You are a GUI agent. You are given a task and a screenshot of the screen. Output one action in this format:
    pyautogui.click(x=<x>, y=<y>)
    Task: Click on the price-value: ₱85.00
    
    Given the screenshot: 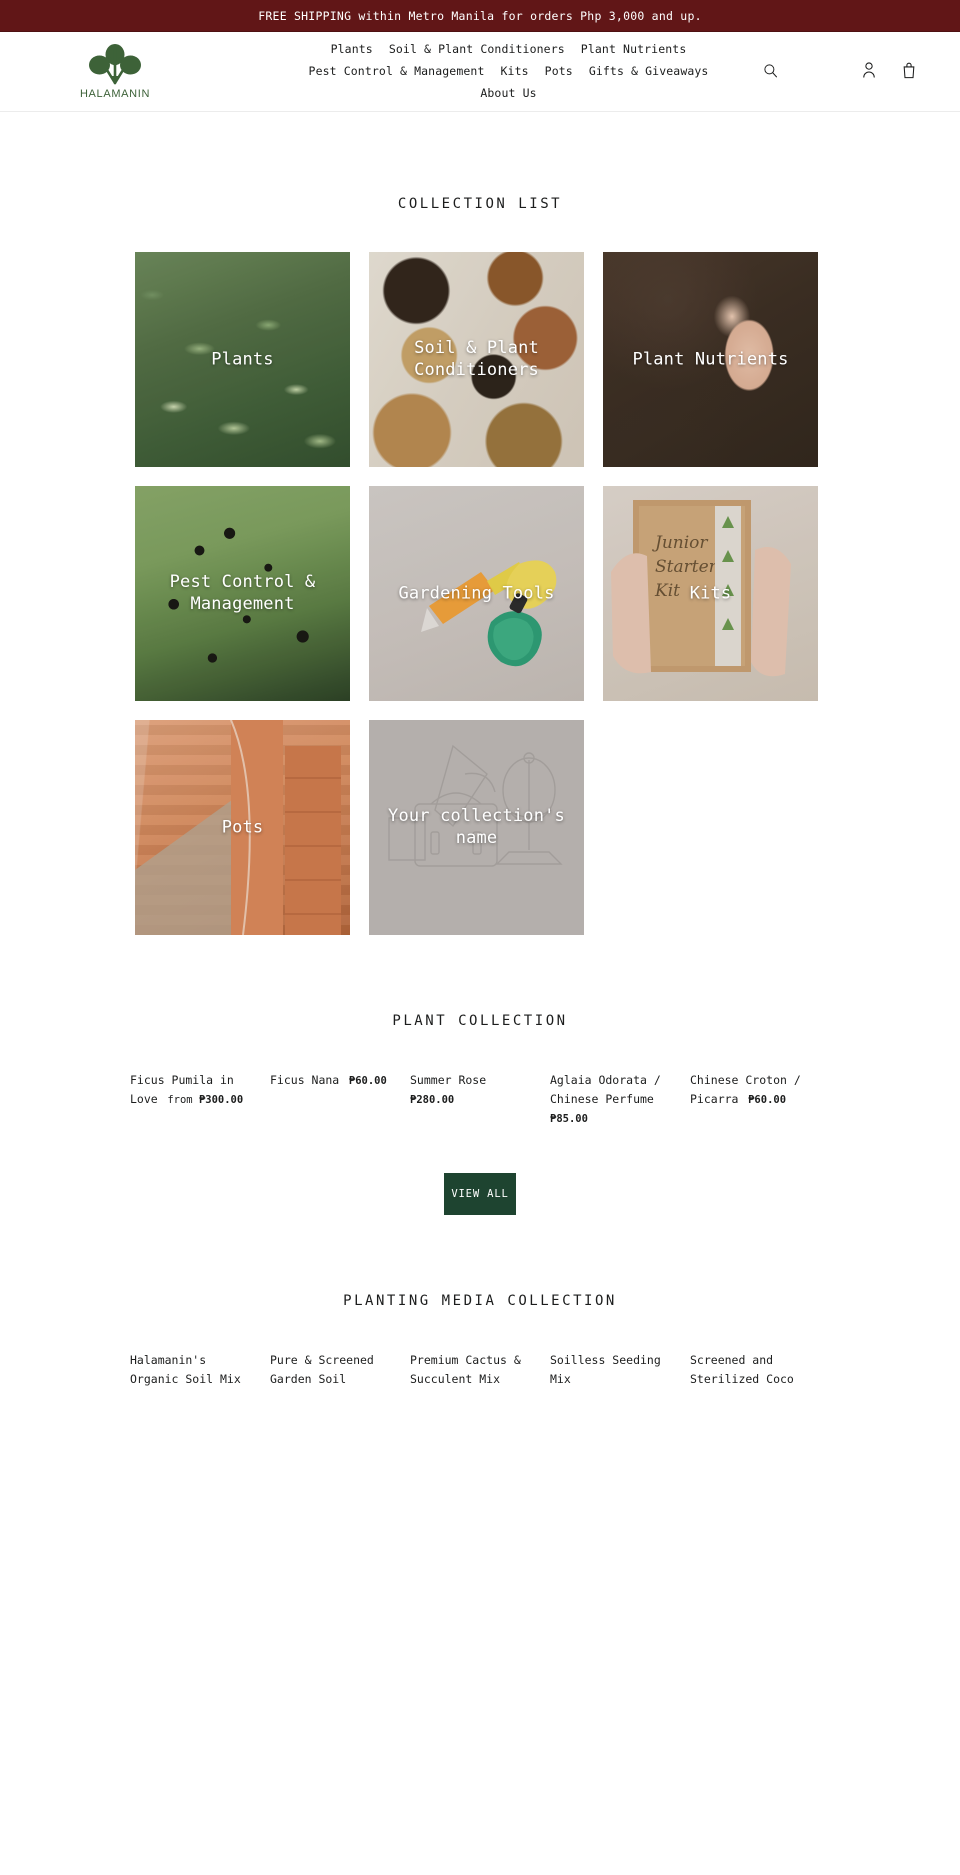 What is the action you would take?
    pyautogui.click(x=569, y=1119)
    